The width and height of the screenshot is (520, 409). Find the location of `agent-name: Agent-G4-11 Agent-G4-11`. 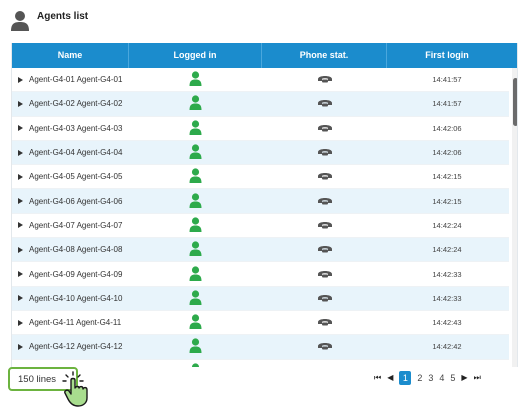

agent-name: Agent-G4-11 Agent-G4-11 is located at coordinates (75, 323).